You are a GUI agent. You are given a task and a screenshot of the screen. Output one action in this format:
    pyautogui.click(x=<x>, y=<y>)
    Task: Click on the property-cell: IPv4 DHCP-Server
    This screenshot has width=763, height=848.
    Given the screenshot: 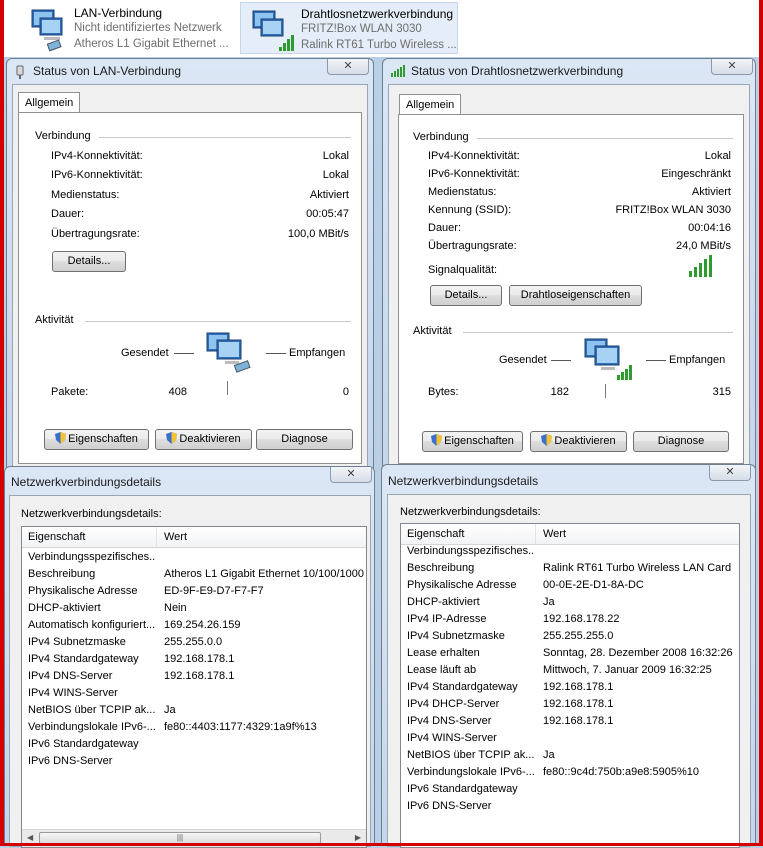 What is the action you would take?
    pyautogui.click(x=453, y=704)
    